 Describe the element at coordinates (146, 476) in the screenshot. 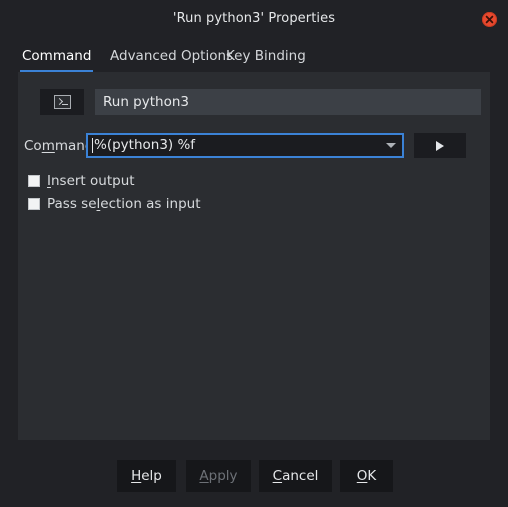

I see `help-button: Help` at that location.